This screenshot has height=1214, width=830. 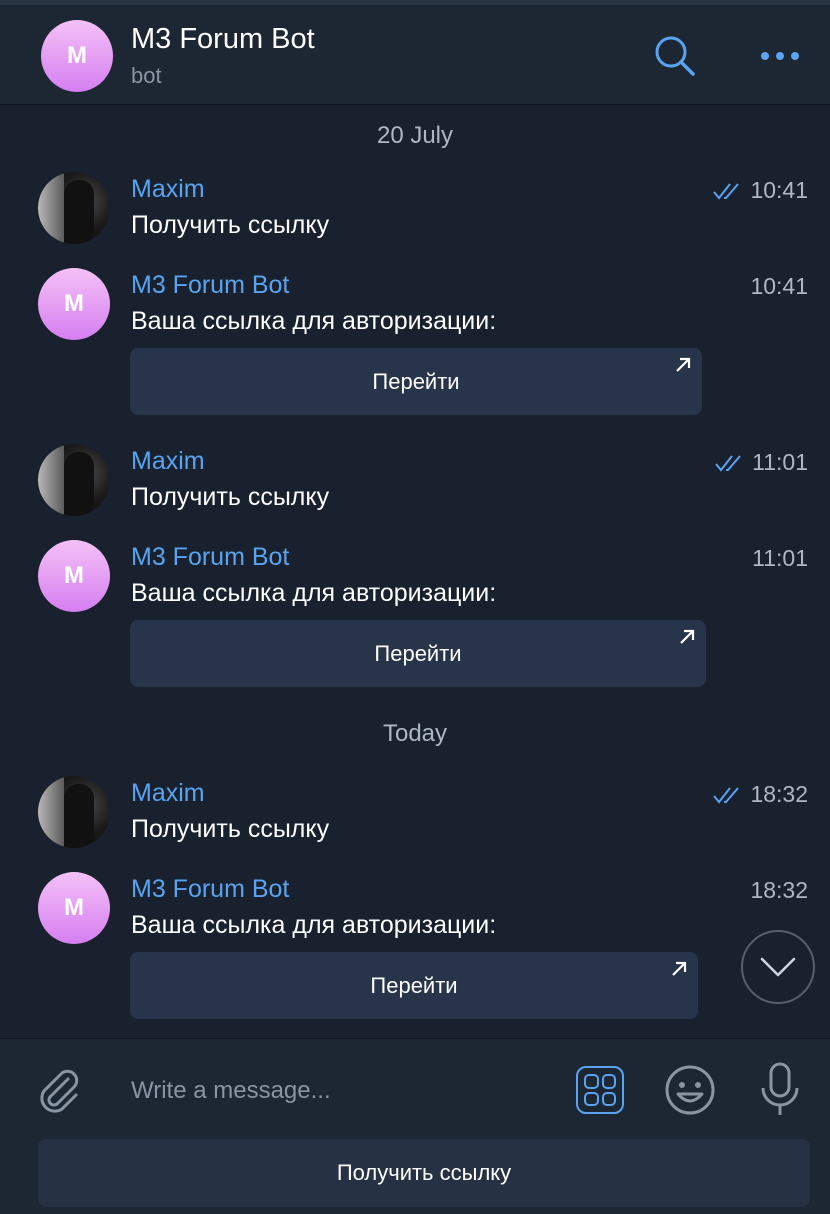 I want to click on more-button, so click(x=780, y=56).